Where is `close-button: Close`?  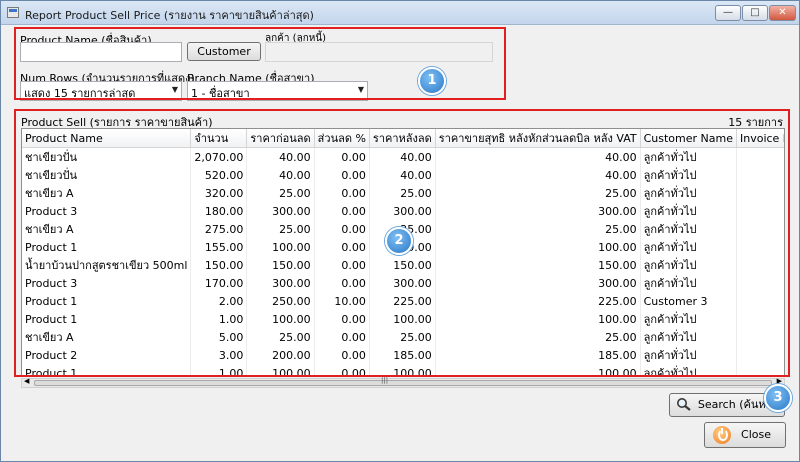
close-button: Close is located at coordinates (745, 435).